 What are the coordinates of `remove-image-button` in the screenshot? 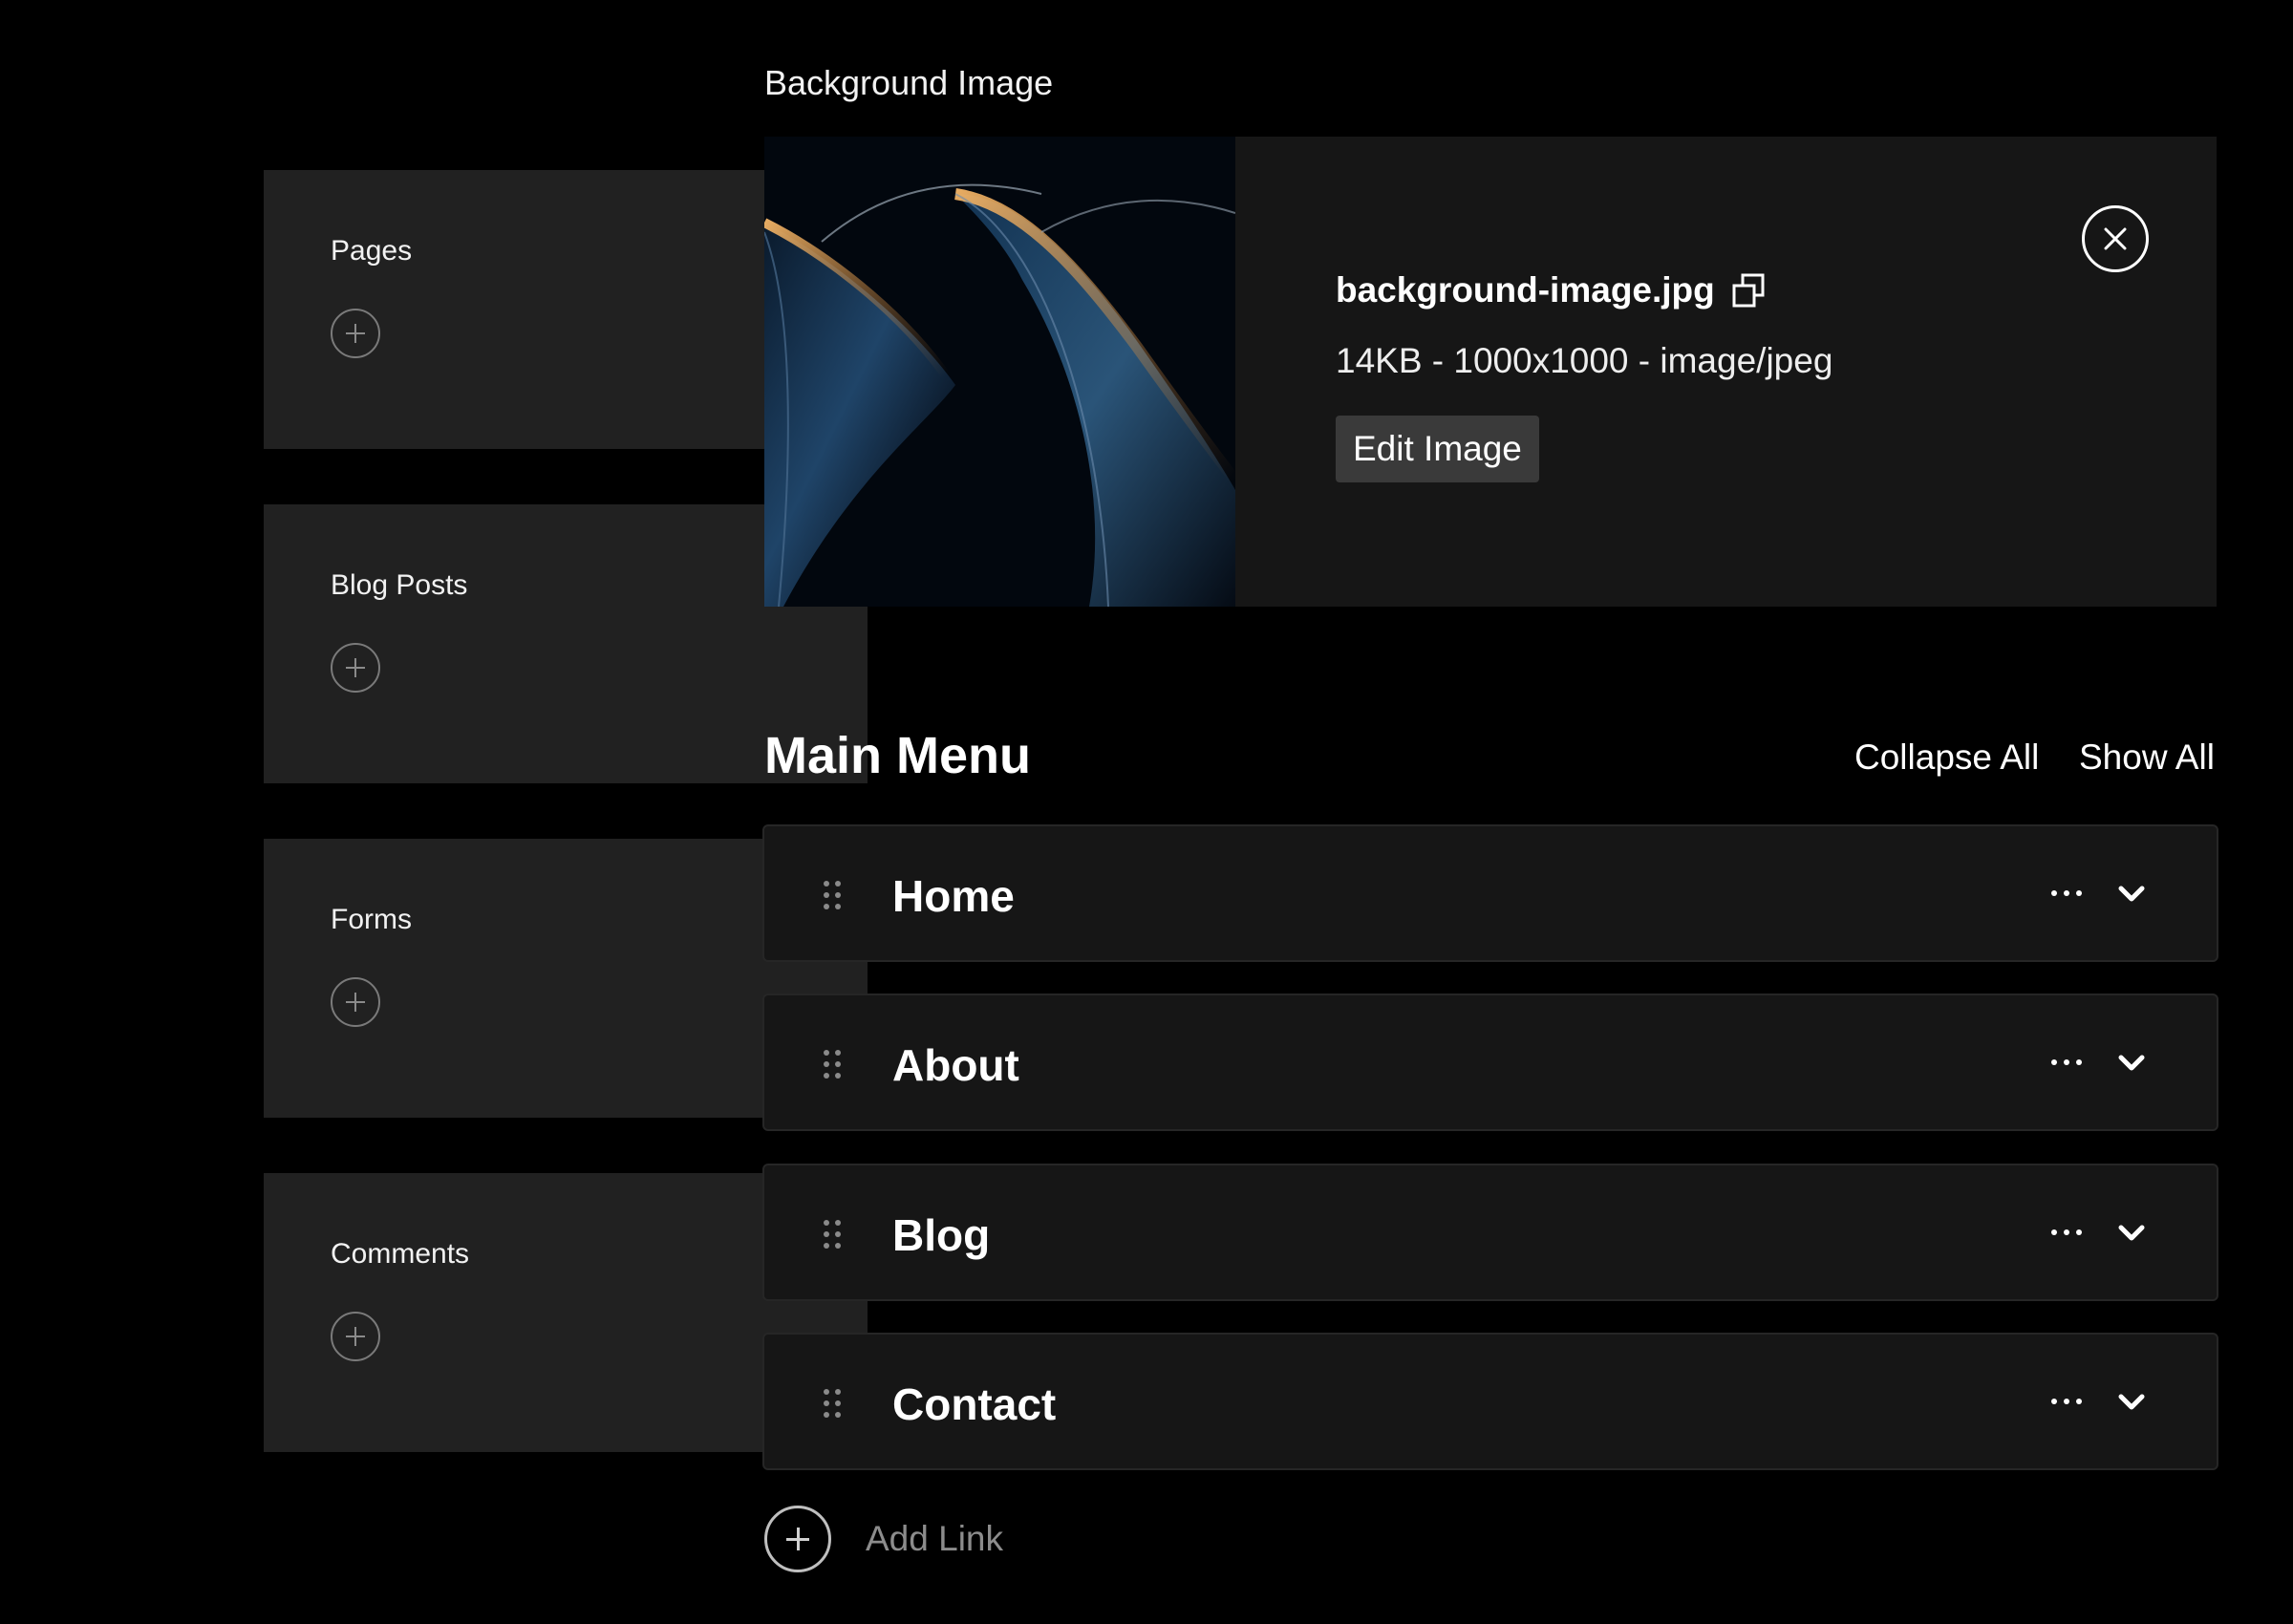 It's located at (2115, 239).